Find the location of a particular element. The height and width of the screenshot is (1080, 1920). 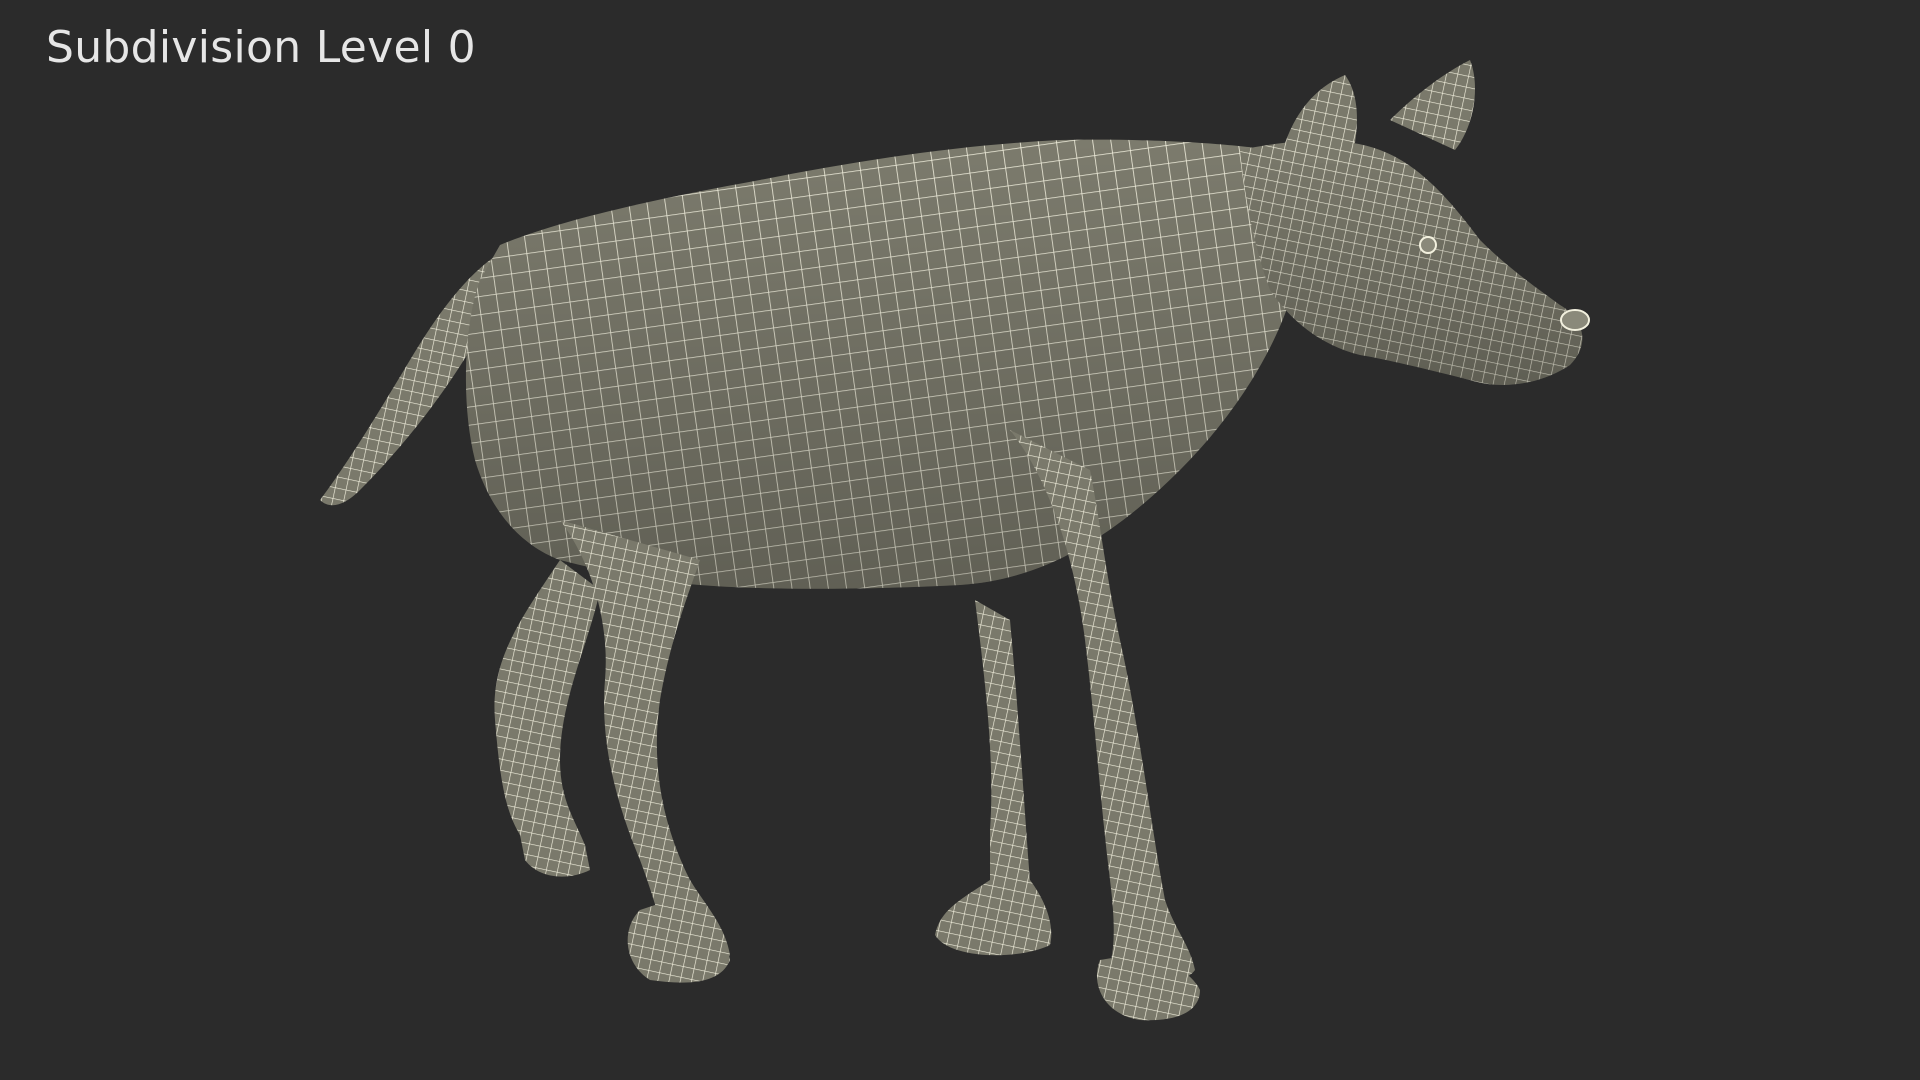

far-hind-leg is located at coordinates (547, 718).